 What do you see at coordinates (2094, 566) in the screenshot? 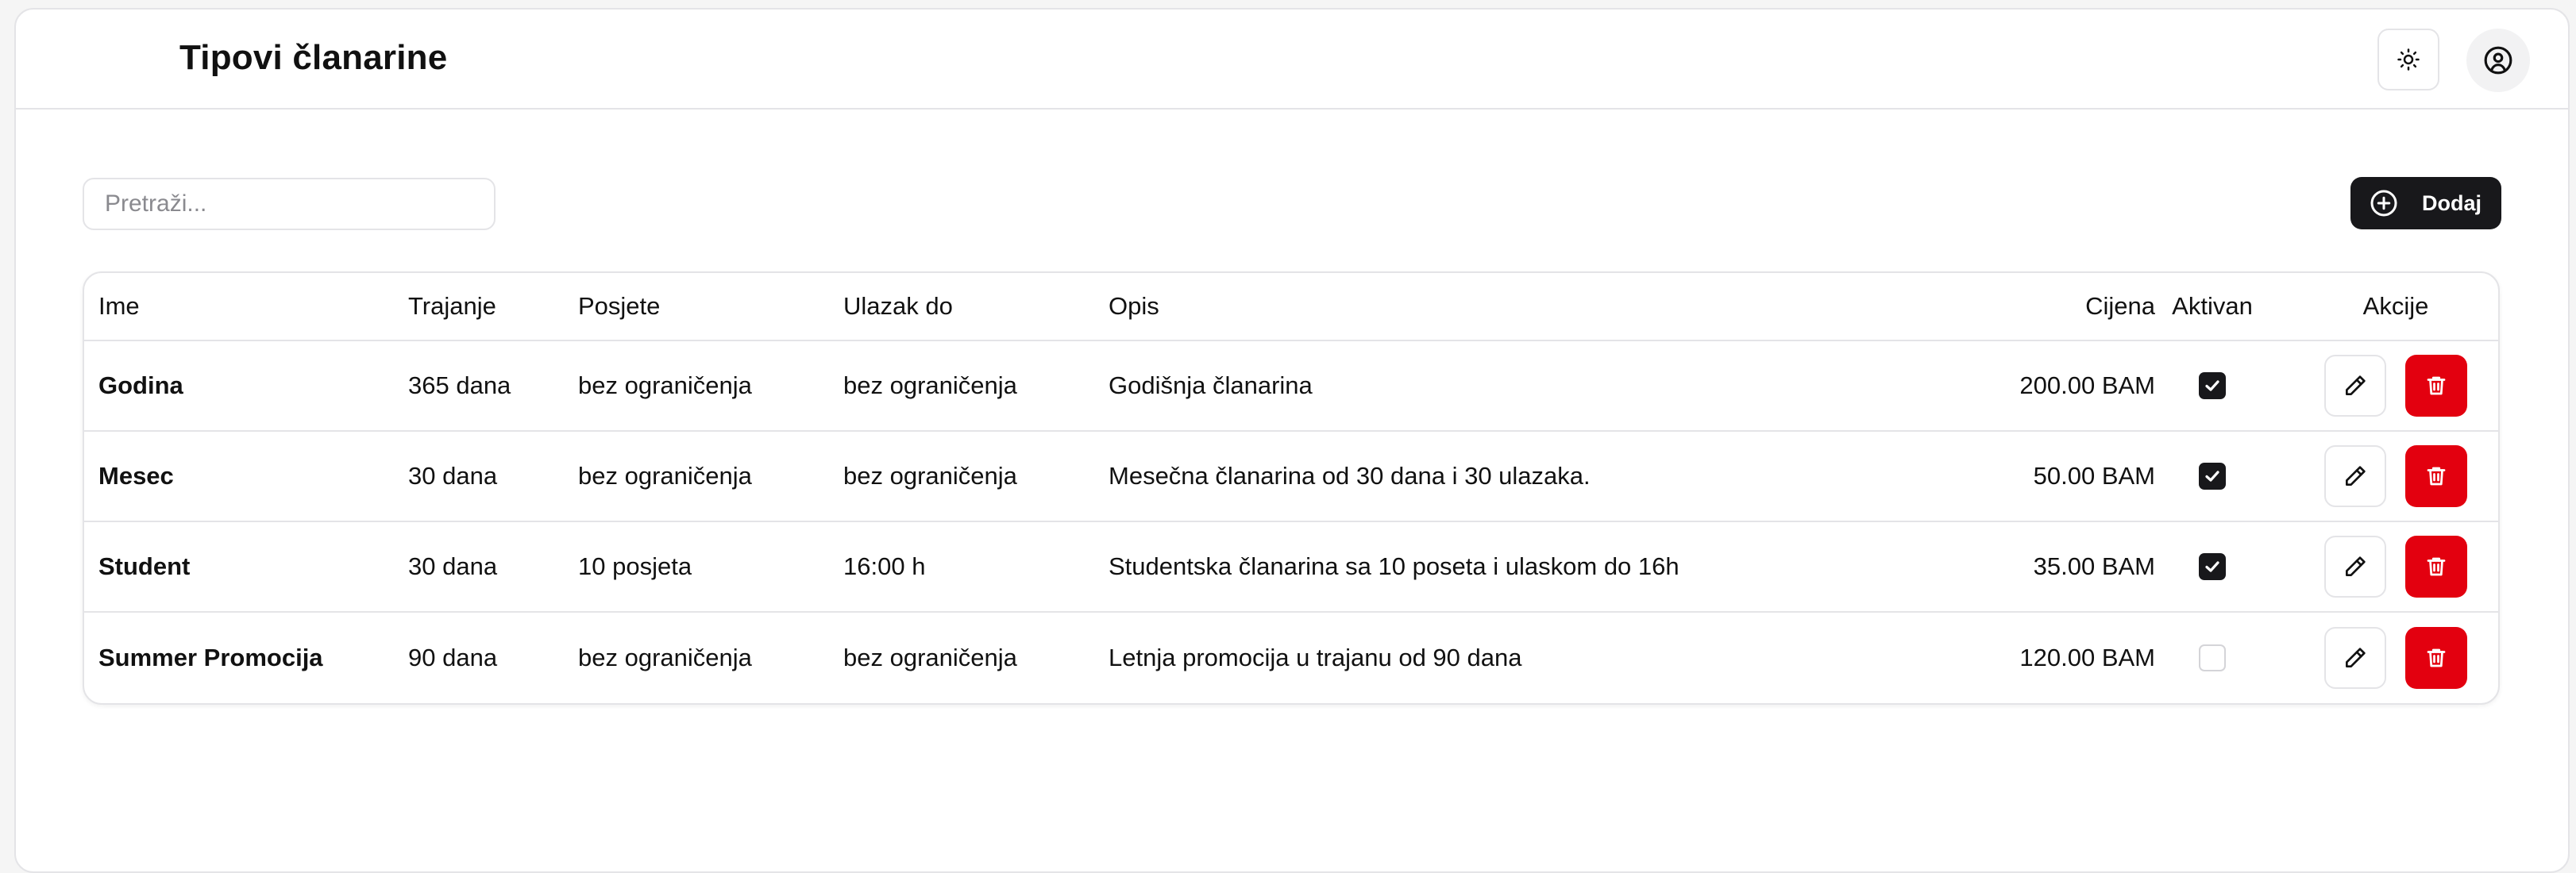
I see `row-price: 35.00 BAM` at bounding box center [2094, 566].